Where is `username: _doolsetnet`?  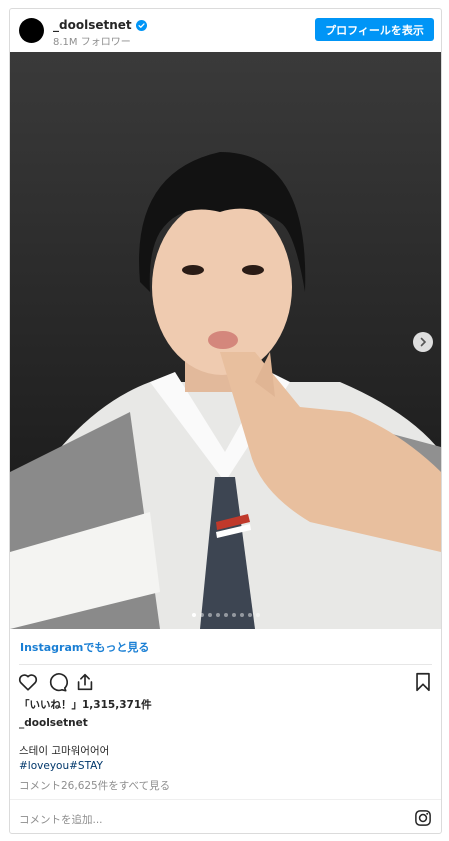 username: _doolsetnet is located at coordinates (100, 25).